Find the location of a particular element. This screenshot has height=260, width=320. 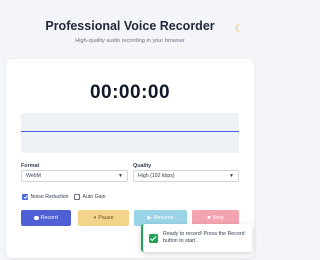

record-button: Record is located at coordinates (46, 218).